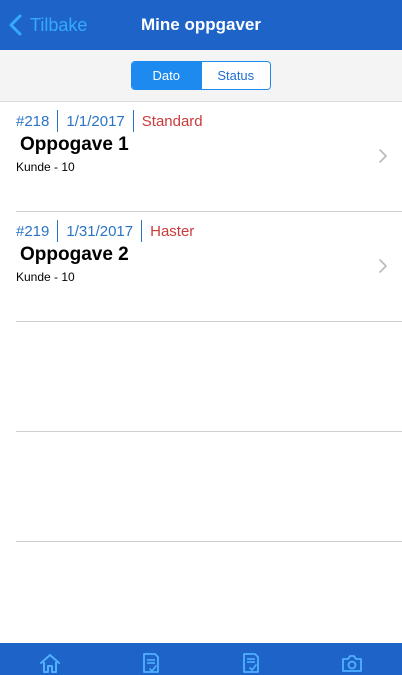 Image resolution: width=402 pixels, height=675 pixels. I want to click on tab-home, so click(50, 659).